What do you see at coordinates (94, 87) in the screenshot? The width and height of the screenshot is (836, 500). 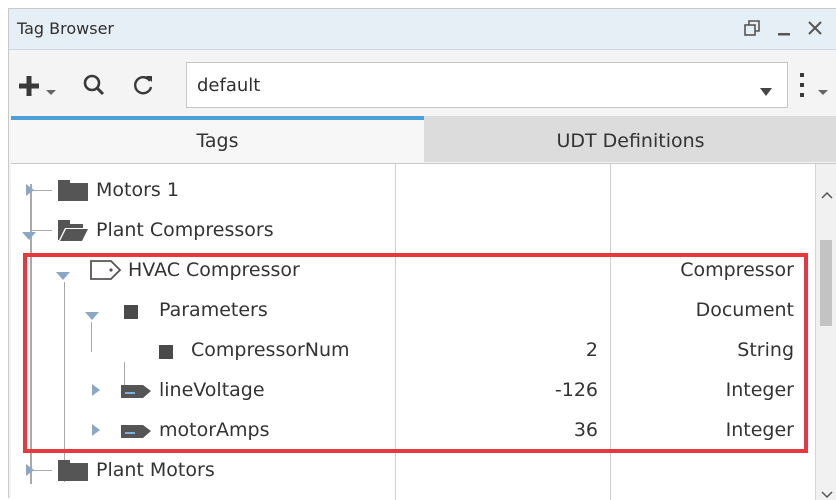 I see `search-icon` at bounding box center [94, 87].